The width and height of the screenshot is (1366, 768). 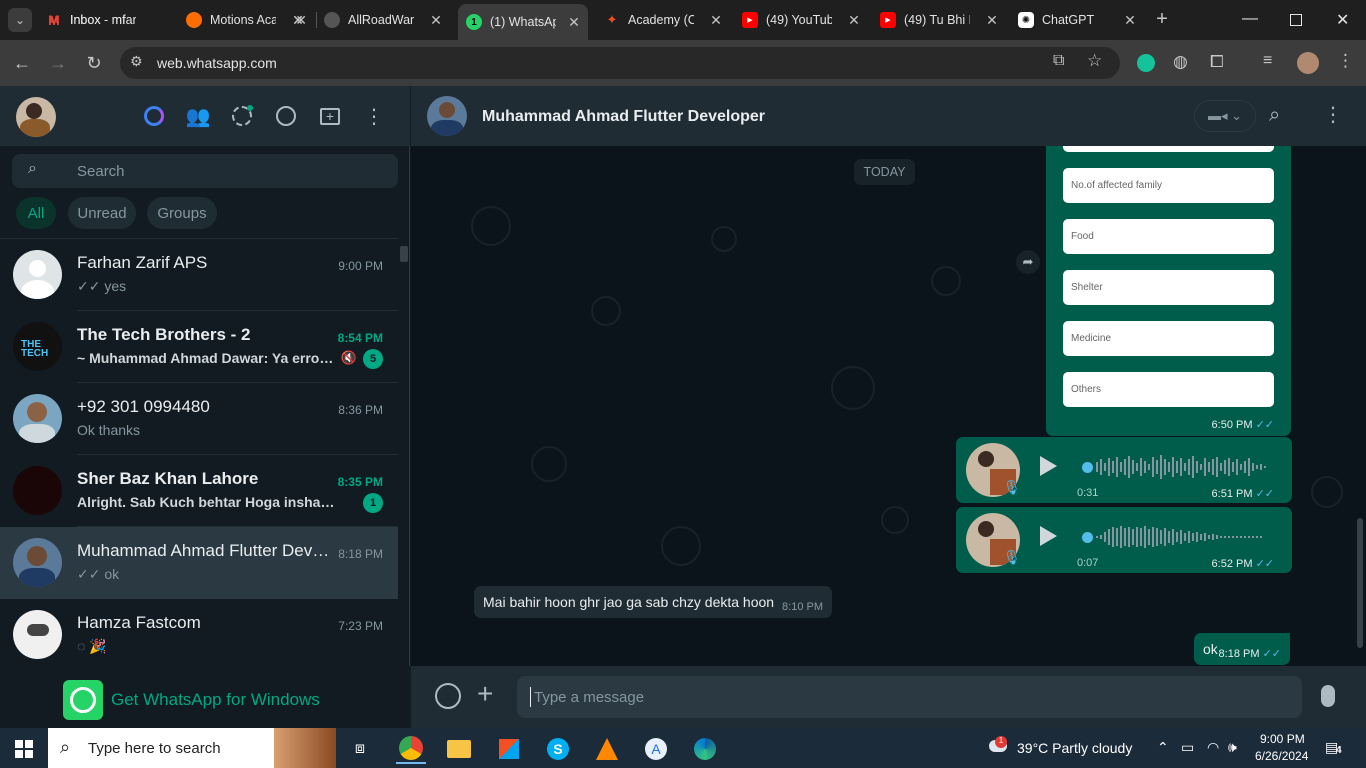 What do you see at coordinates (1146, 63) in the screenshot?
I see `extension-grammarly-icon` at bounding box center [1146, 63].